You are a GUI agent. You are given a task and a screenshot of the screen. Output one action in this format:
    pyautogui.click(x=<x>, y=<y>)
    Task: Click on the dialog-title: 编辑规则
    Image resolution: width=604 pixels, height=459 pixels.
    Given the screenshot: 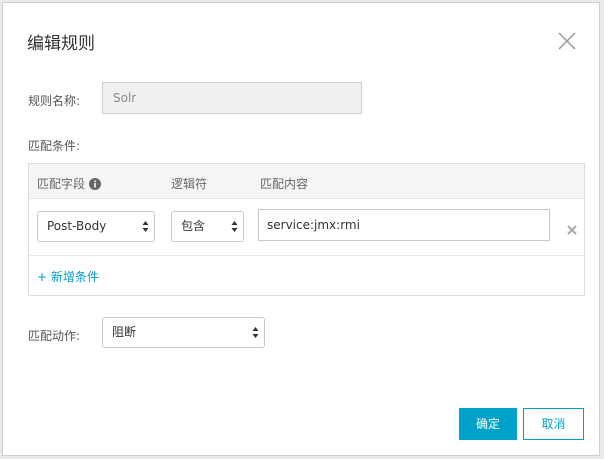 What is the action you would take?
    pyautogui.click(x=61, y=44)
    